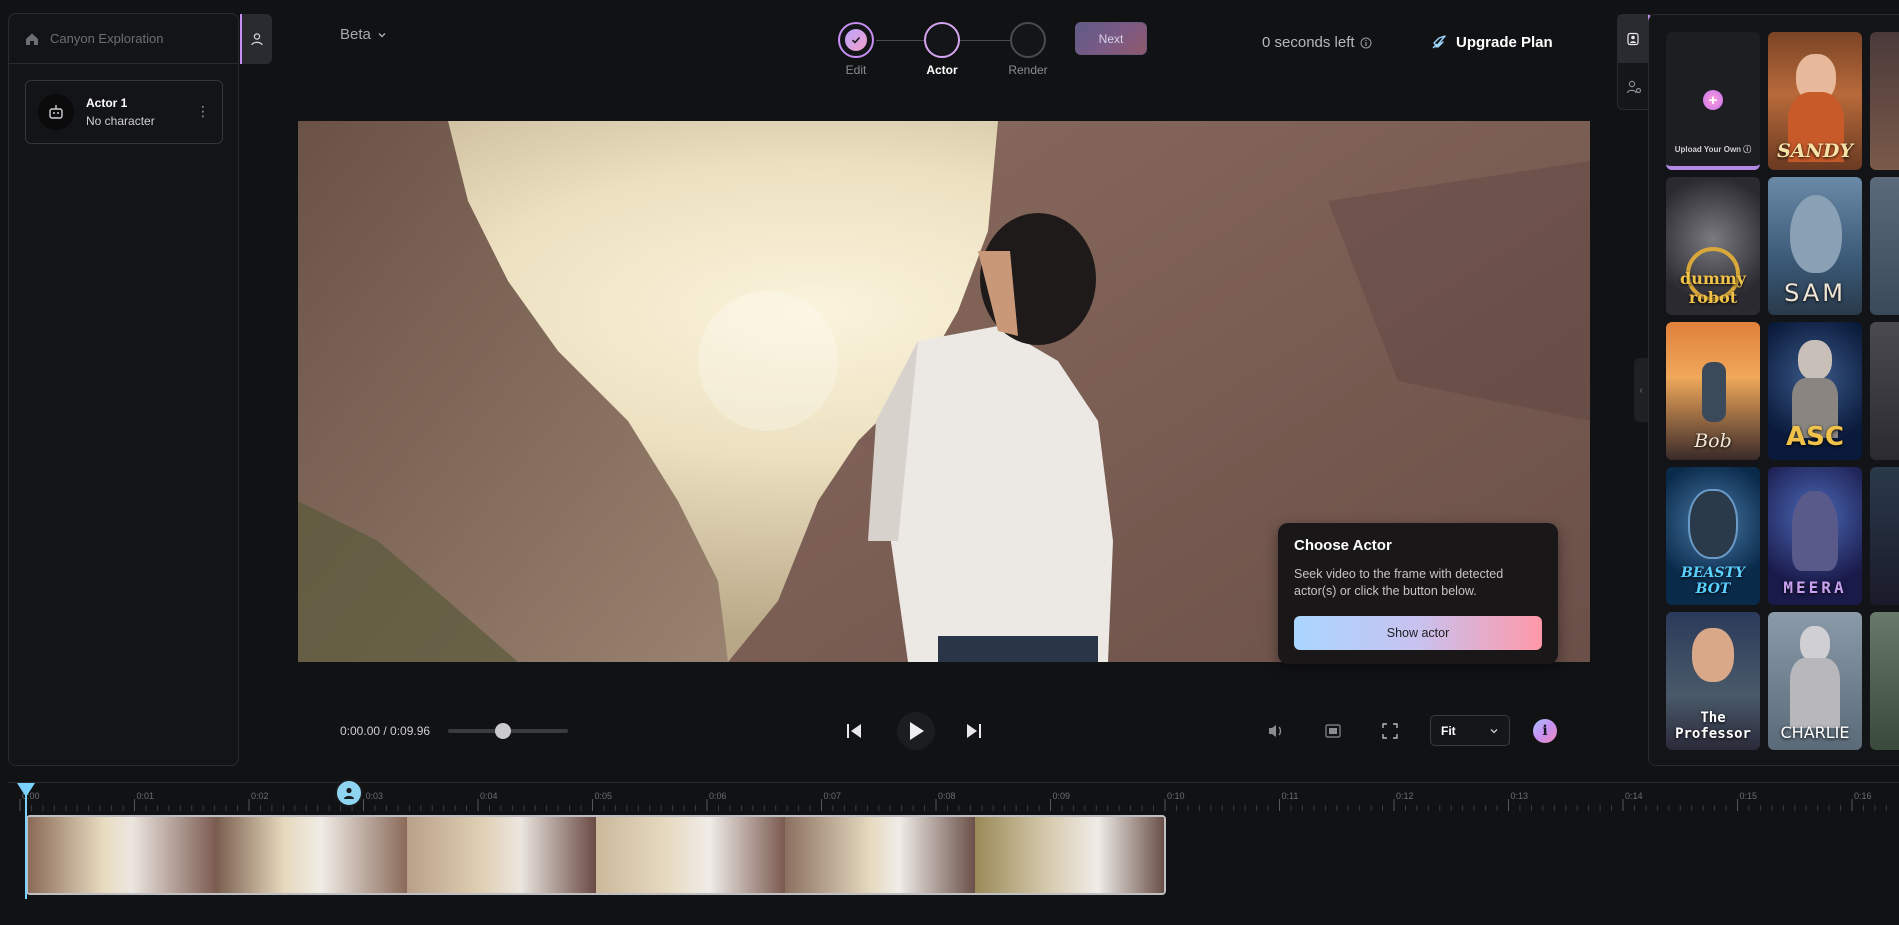  Describe the element at coordinates (1111, 38) in the screenshot. I see `next-button: Next` at that location.